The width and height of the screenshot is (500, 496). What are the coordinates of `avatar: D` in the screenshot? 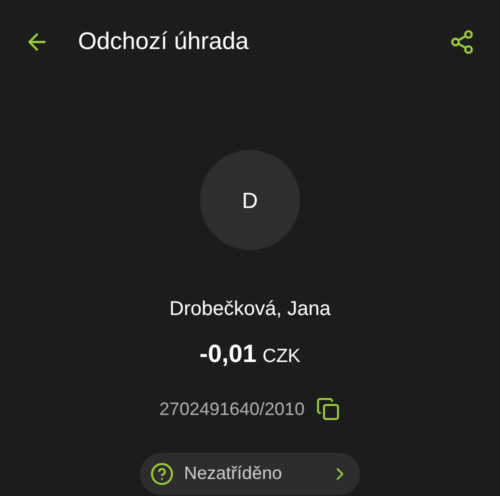 It's located at (250, 200).